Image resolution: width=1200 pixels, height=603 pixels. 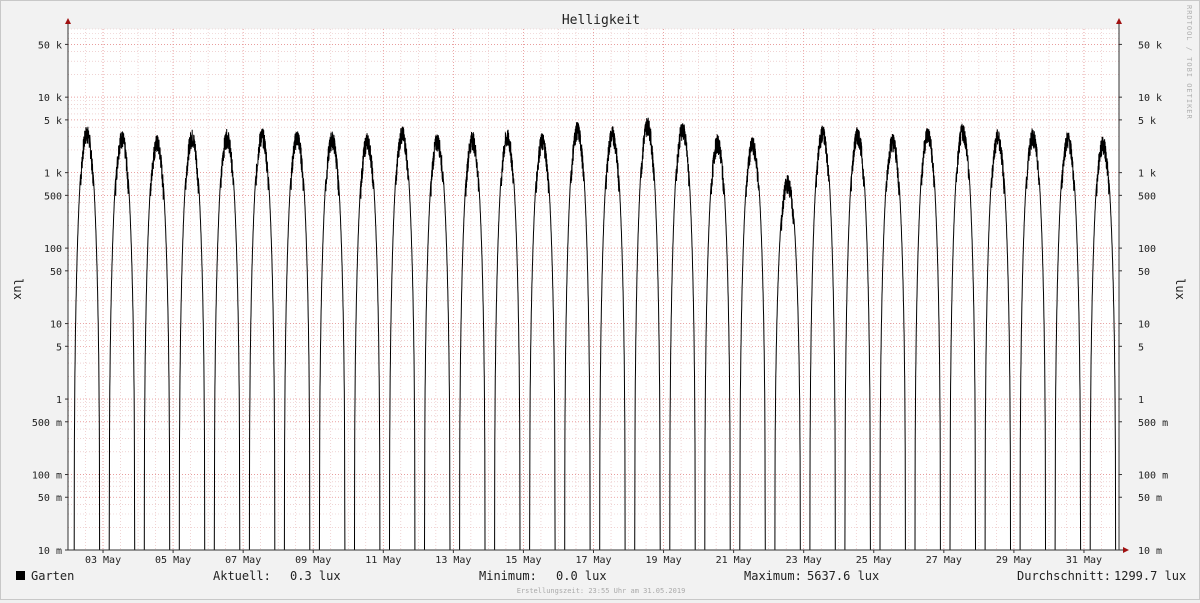 I want to click on y-tick-label-left: 10 k, so click(x=50, y=98).